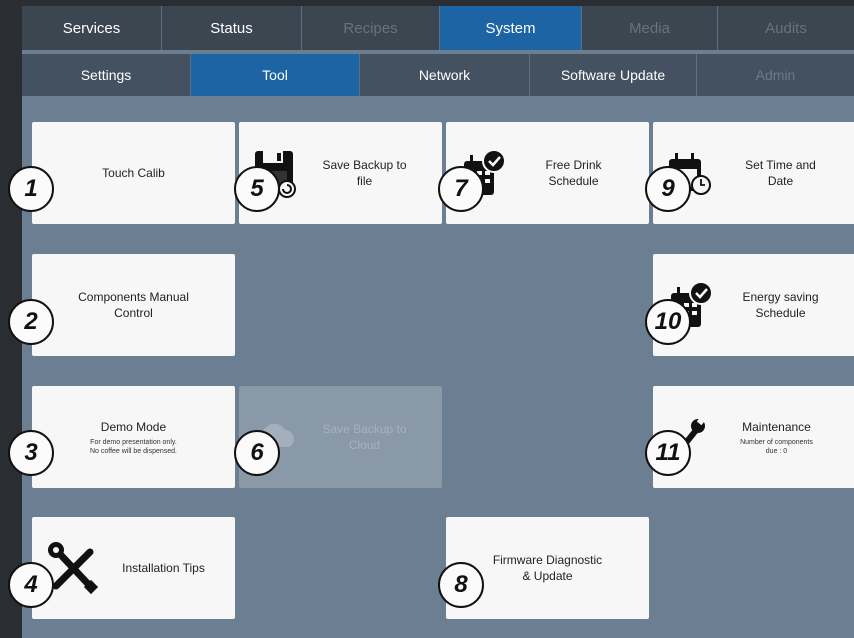 This screenshot has height=638, width=854. What do you see at coordinates (257, 189) in the screenshot?
I see `callout-badge-5: 5` at bounding box center [257, 189].